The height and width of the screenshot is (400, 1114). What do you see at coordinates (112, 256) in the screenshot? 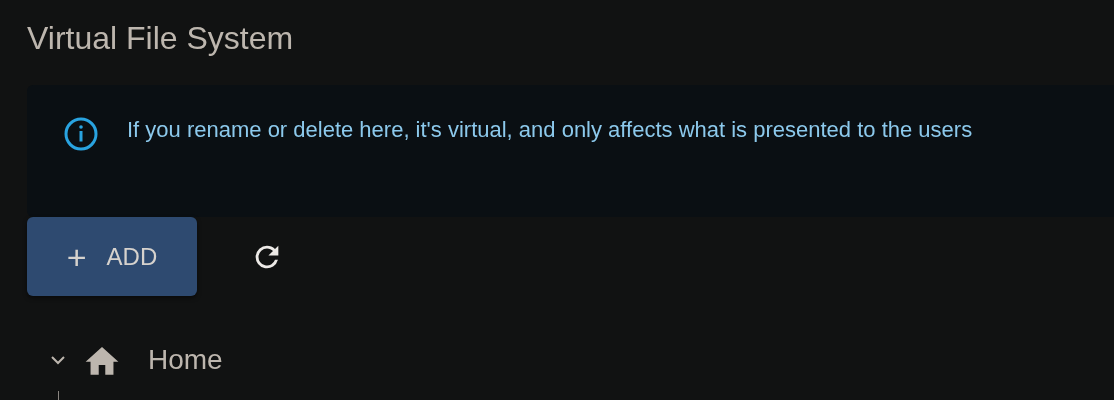
I see `add-button: + ADD` at bounding box center [112, 256].